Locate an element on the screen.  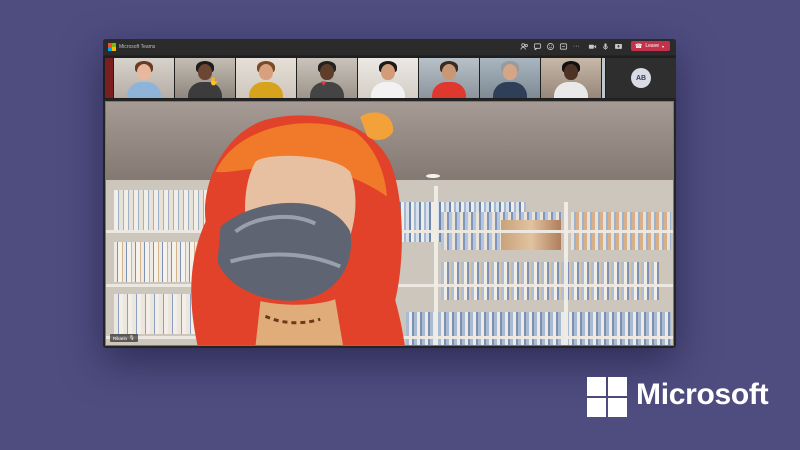
mic-icon is located at coordinates (605, 46).